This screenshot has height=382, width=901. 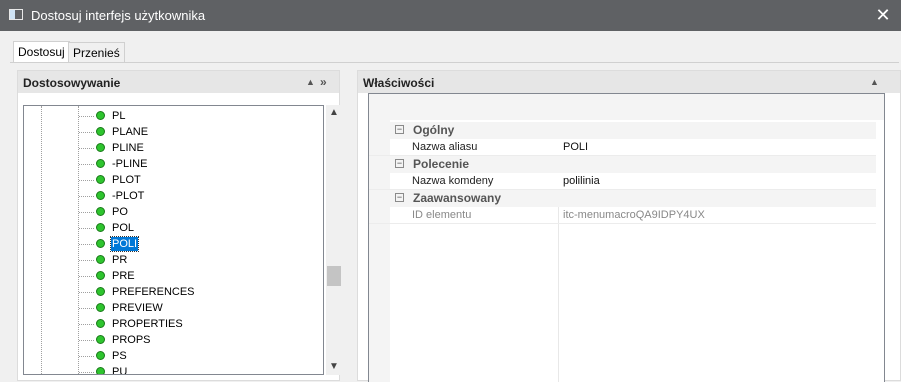 What do you see at coordinates (169, 196) in the screenshot?
I see `tree-item: -PLOT` at bounding box center [169, 196].